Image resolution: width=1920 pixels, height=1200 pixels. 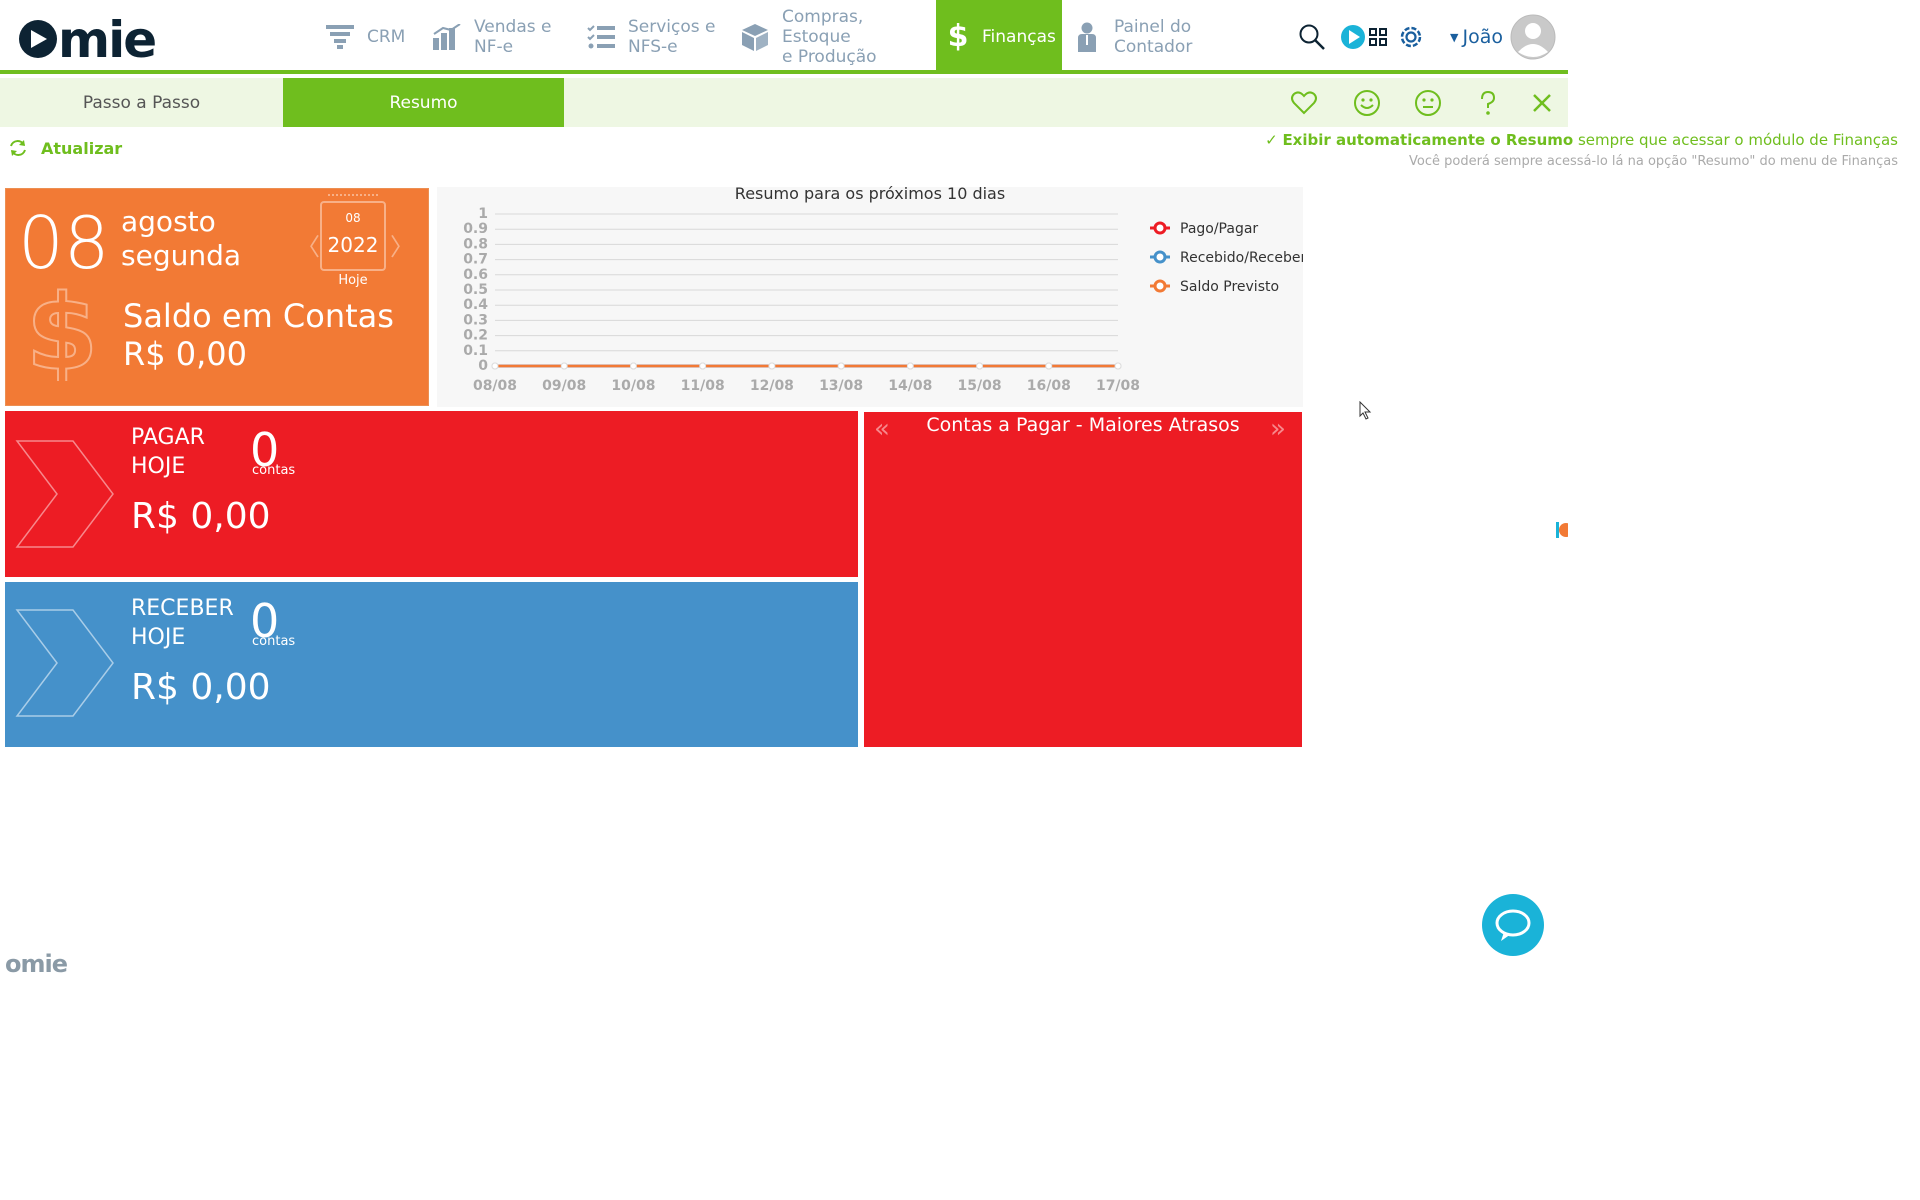 I want to click on legend-label: Recebido/Receber, so click(x=1241, y=258).